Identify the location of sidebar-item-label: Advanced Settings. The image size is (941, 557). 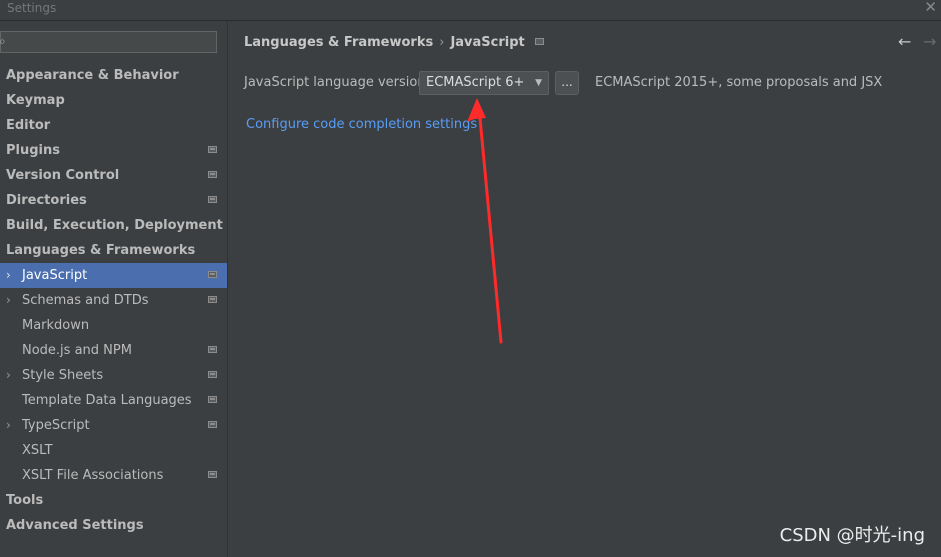
(75, 525).